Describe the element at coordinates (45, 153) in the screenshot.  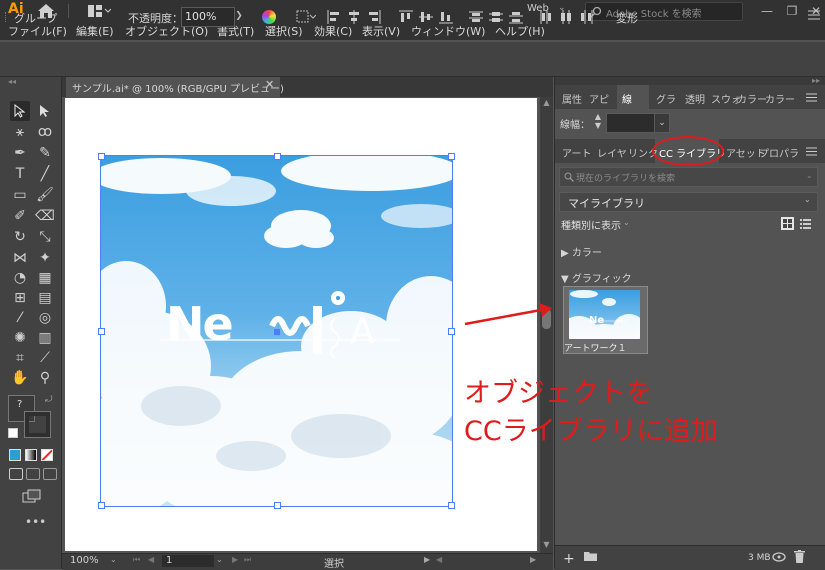
I see `curvature-tool-icon: ✎` at that location.